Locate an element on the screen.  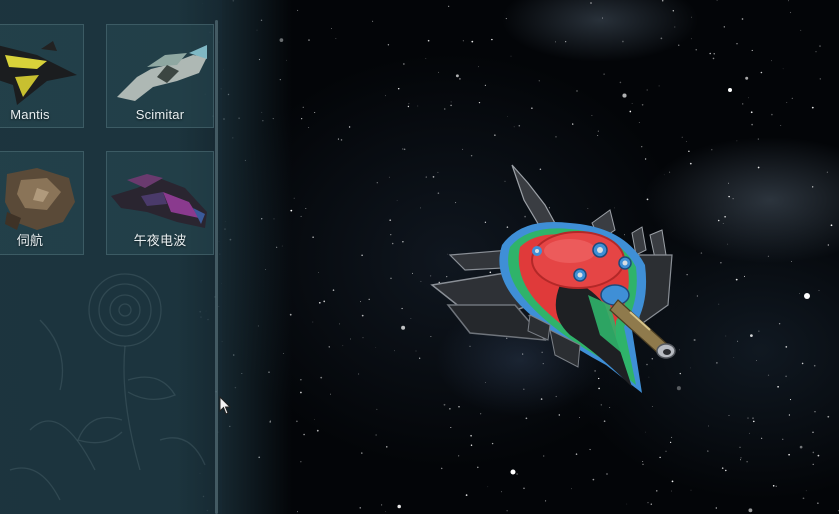
ship-tile-companion: 伺航 is located at coordinates (42, 203).